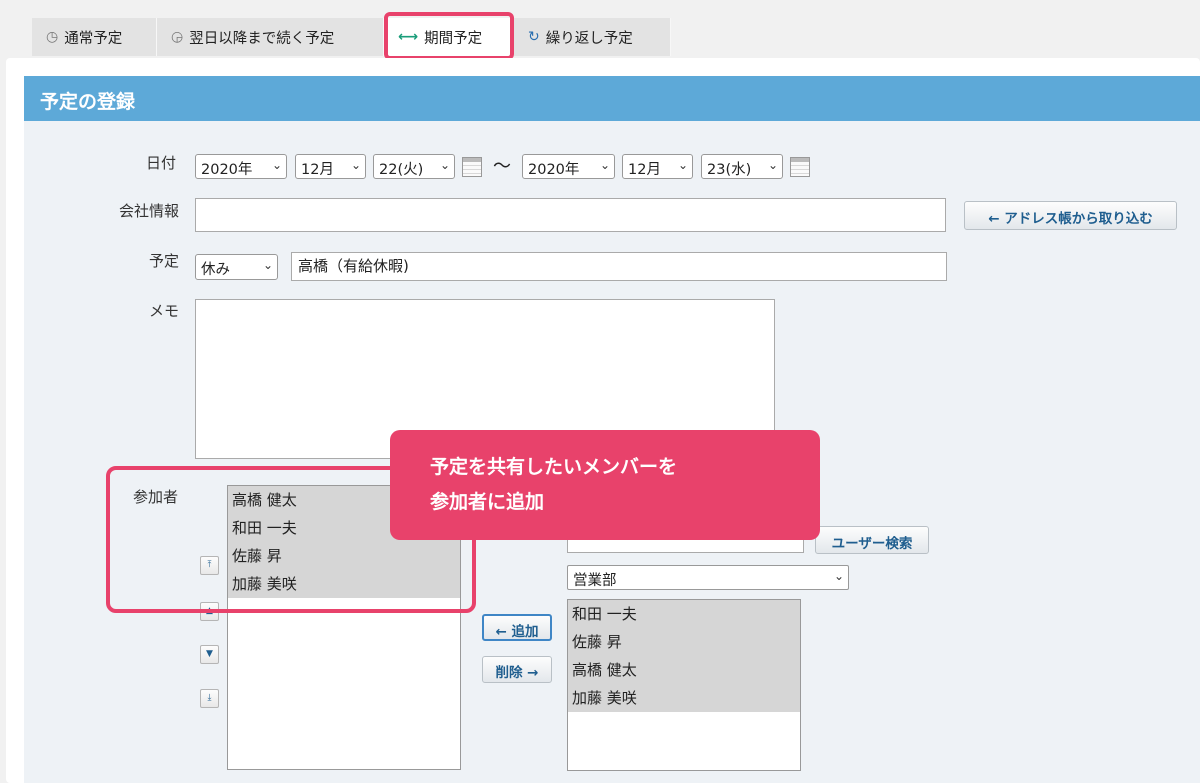 Image resolution: width=1200 pixels, height=783 pixels. I want to click on end-month-select: 12月 ⌄, so click(657, 166).